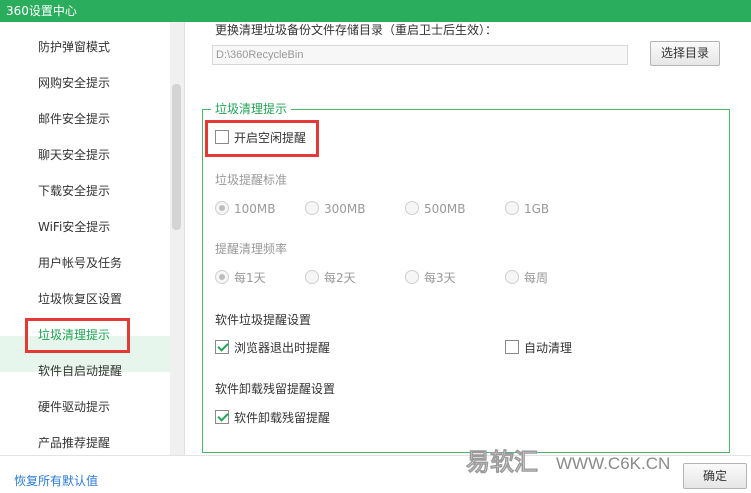 The image size is (751, 493). Describe the element at coordinates (345, 209) in the screenshot. I see `standard-option-300mb: 300MB` at that location.